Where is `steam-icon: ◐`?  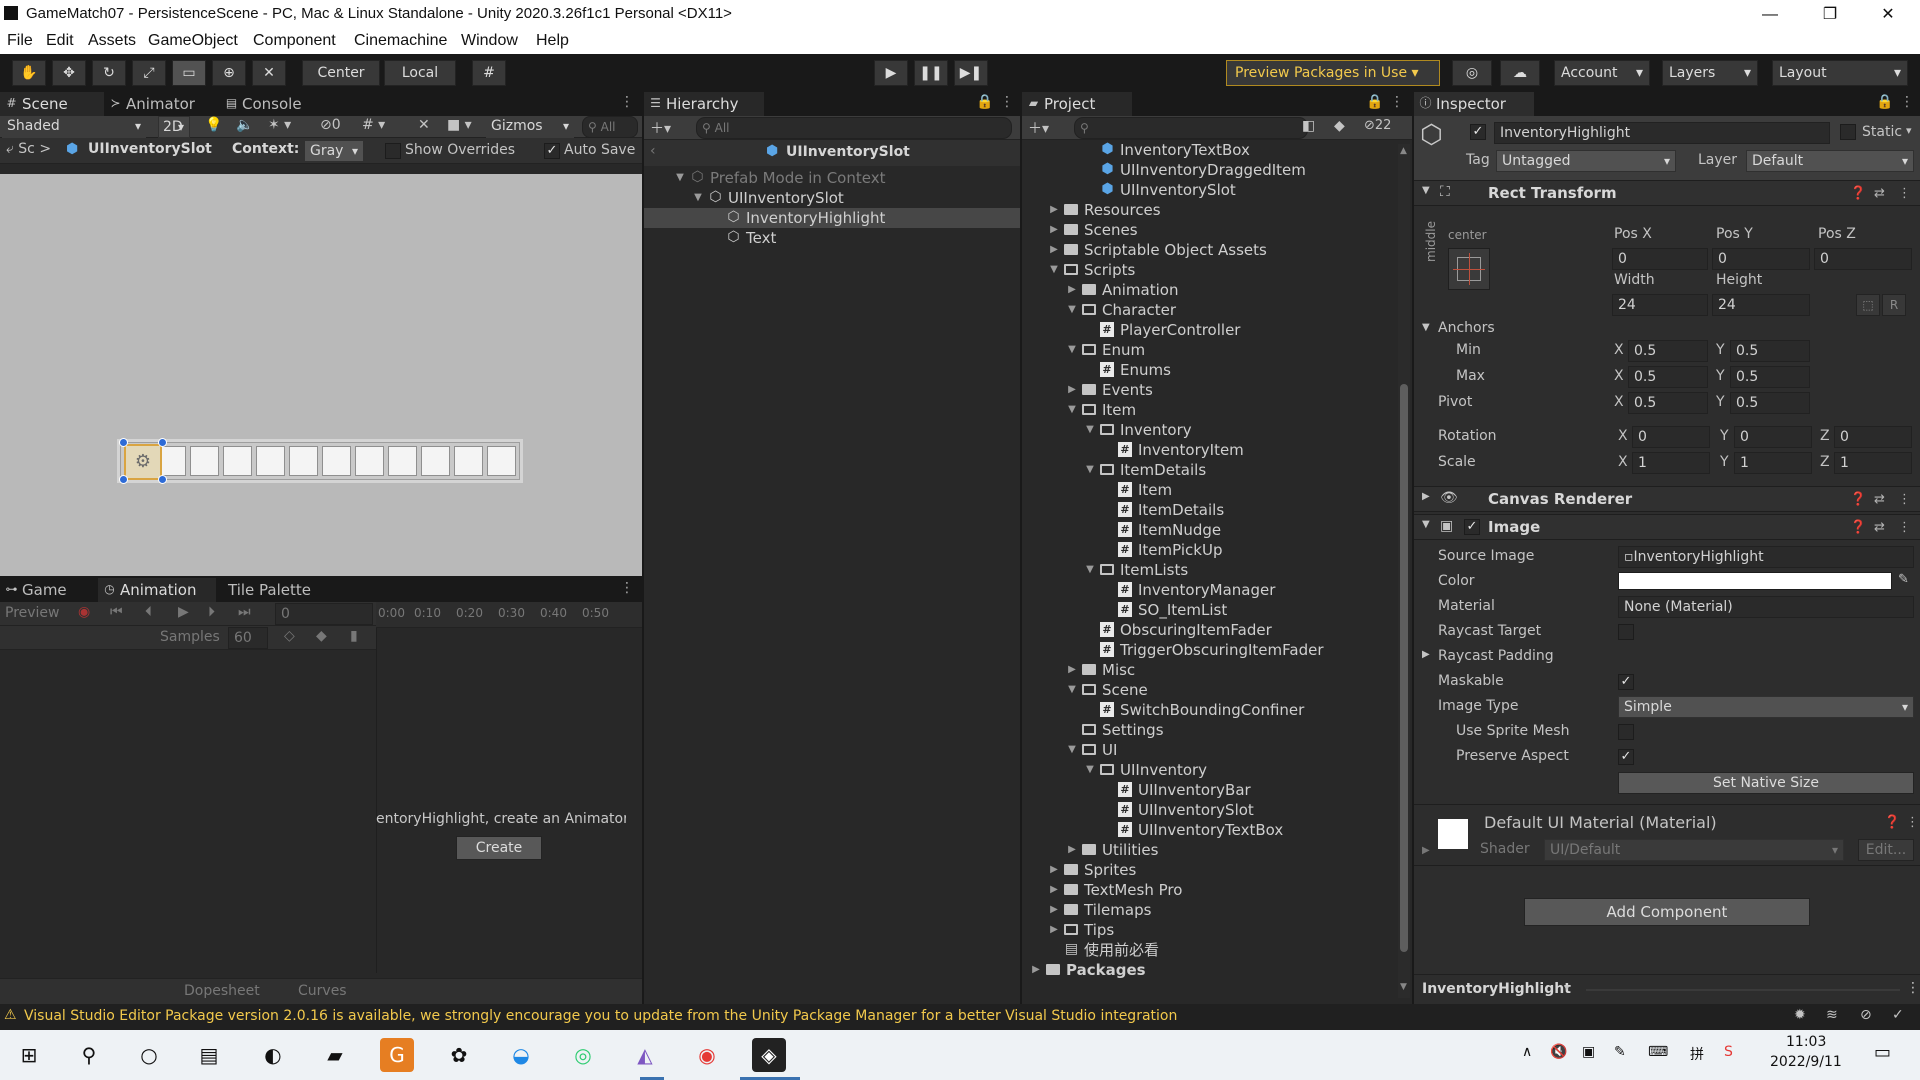 steam-icon: ◐ is located at coordinates (273, 1055).